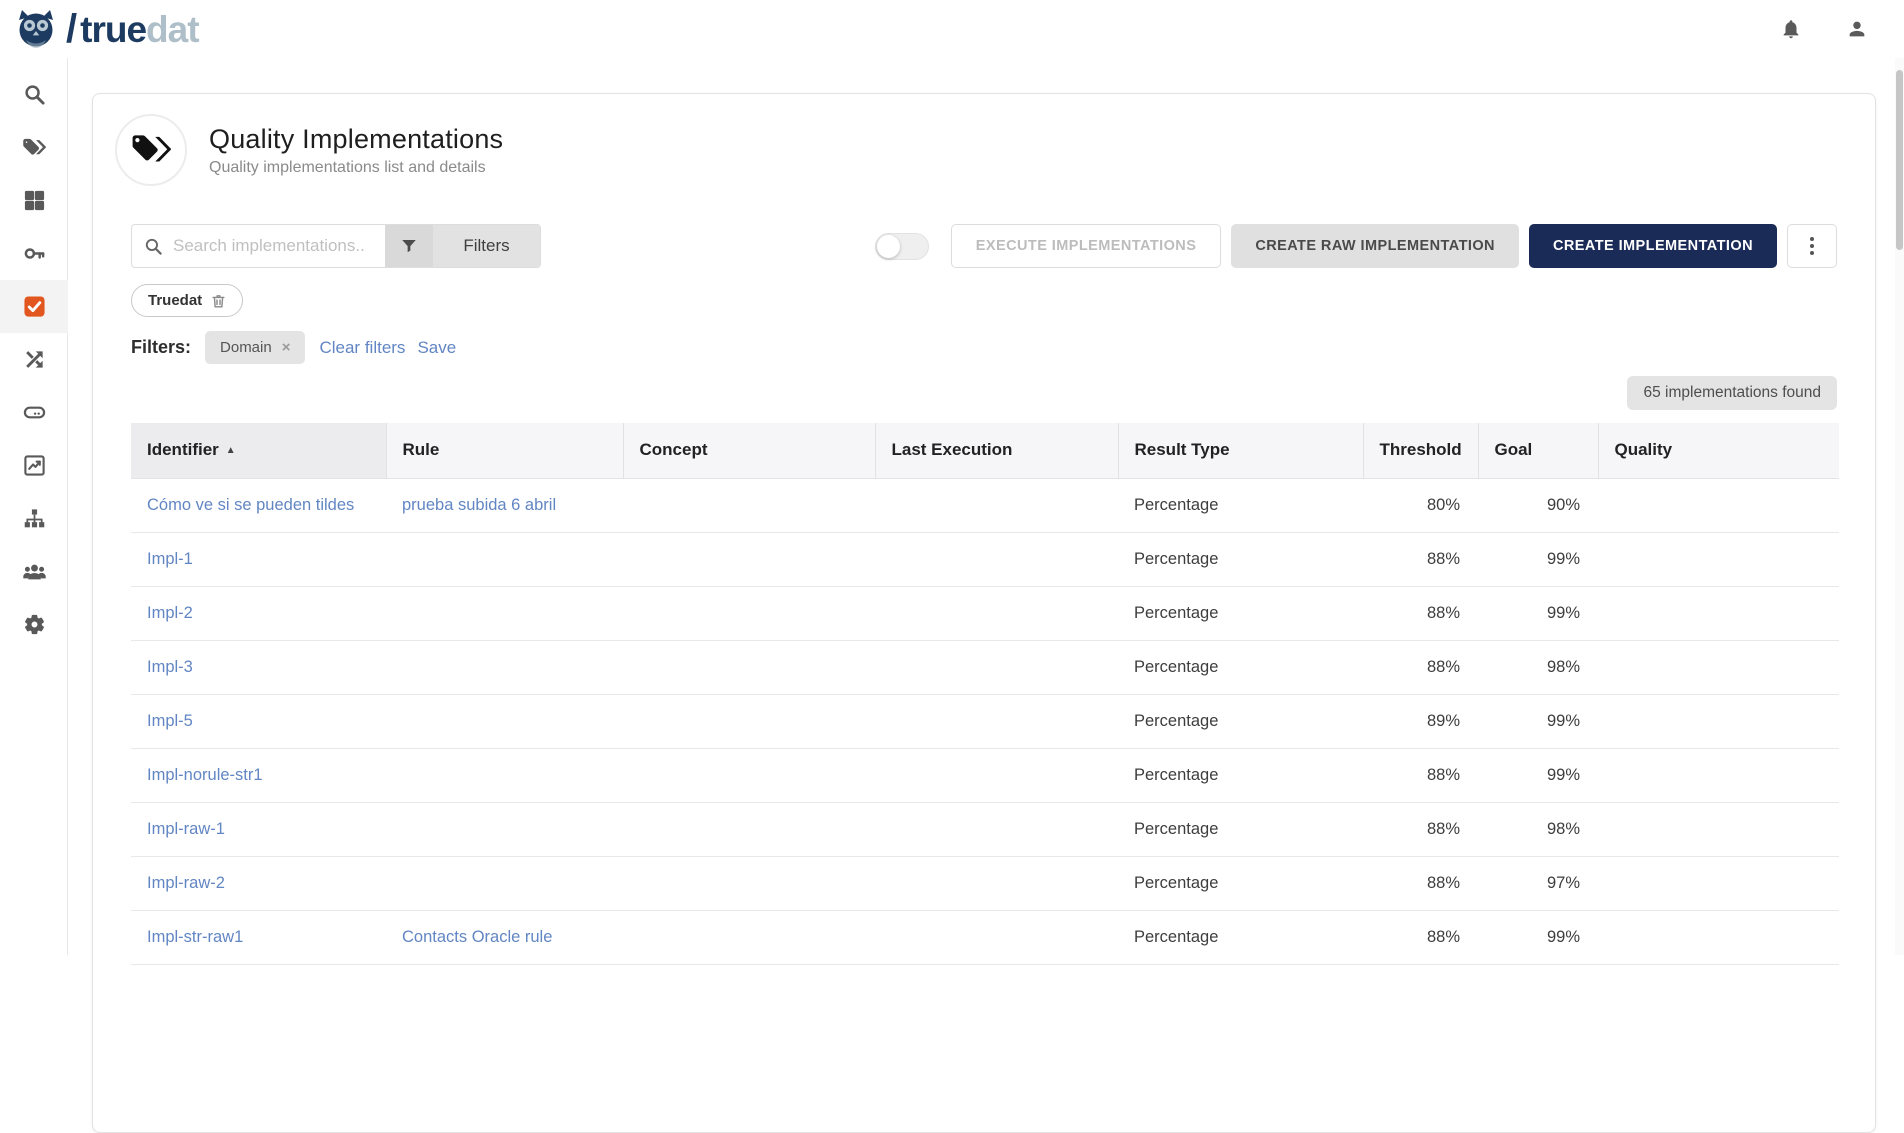  Describe the element at coordinates (153, 246) in the screenshot. I see `search-icon` at that location.